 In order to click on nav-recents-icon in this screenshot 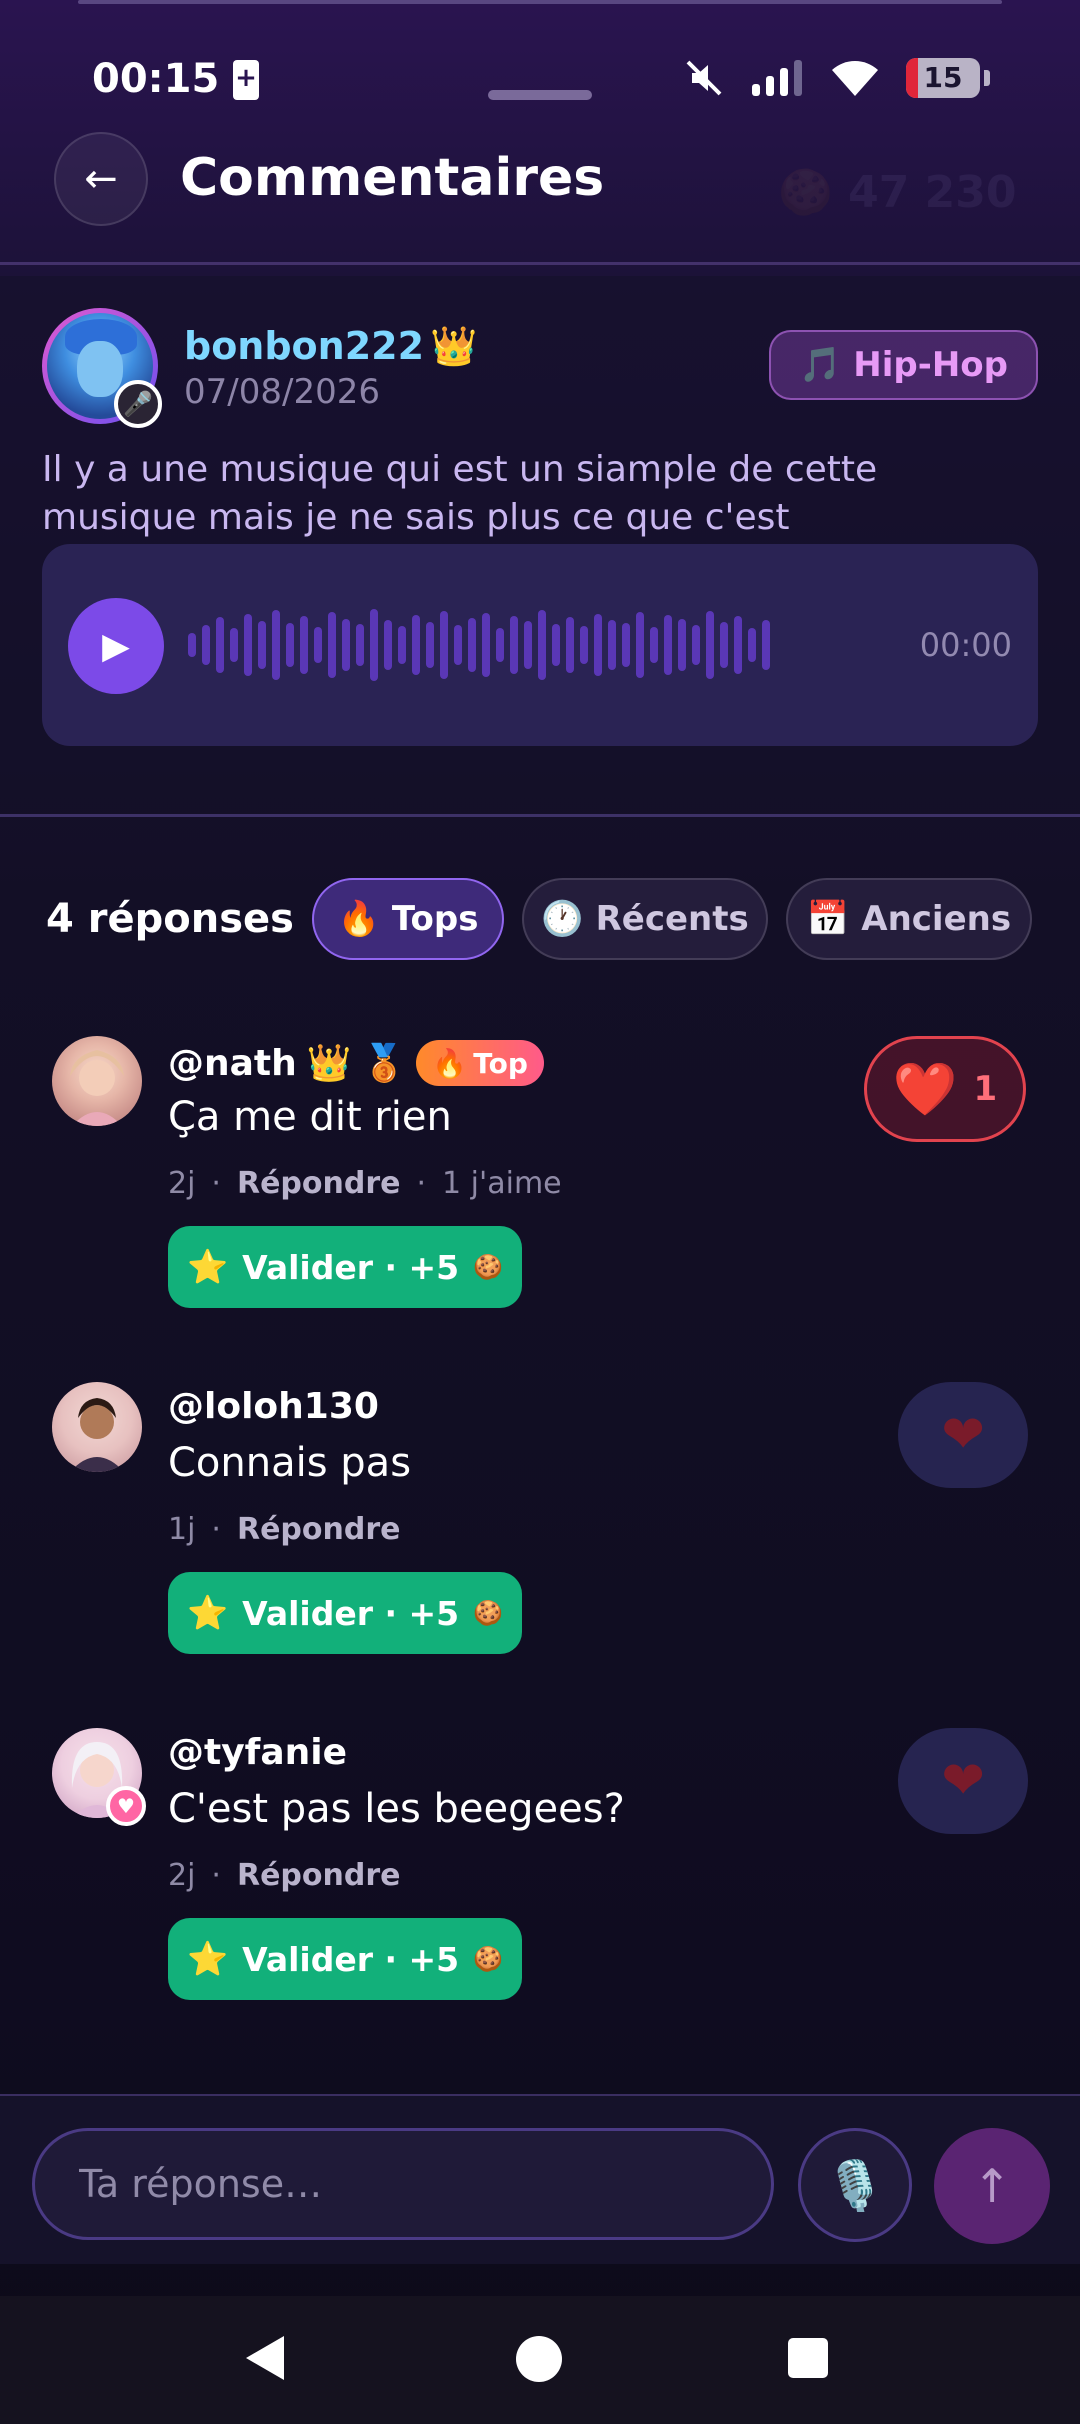, I will do `click(808, 2358)`.